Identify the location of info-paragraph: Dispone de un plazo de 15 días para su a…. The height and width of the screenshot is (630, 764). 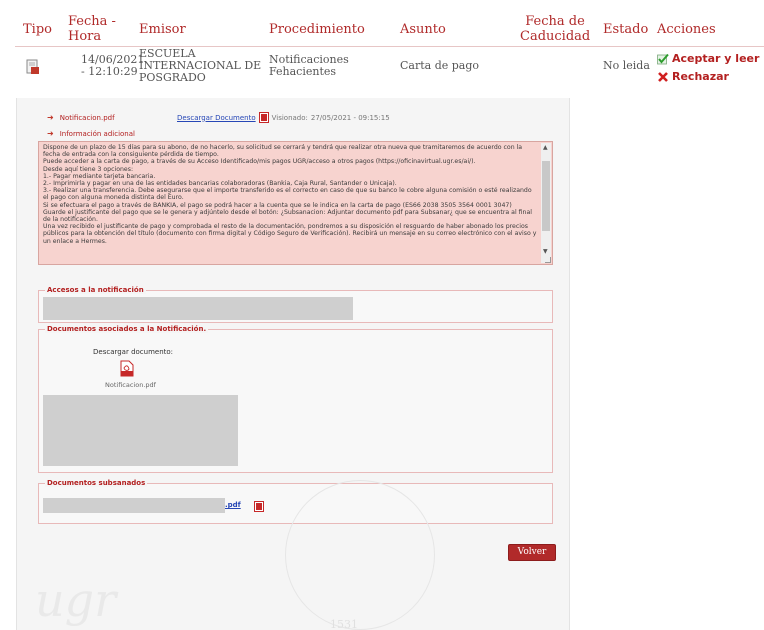
(283, 151).